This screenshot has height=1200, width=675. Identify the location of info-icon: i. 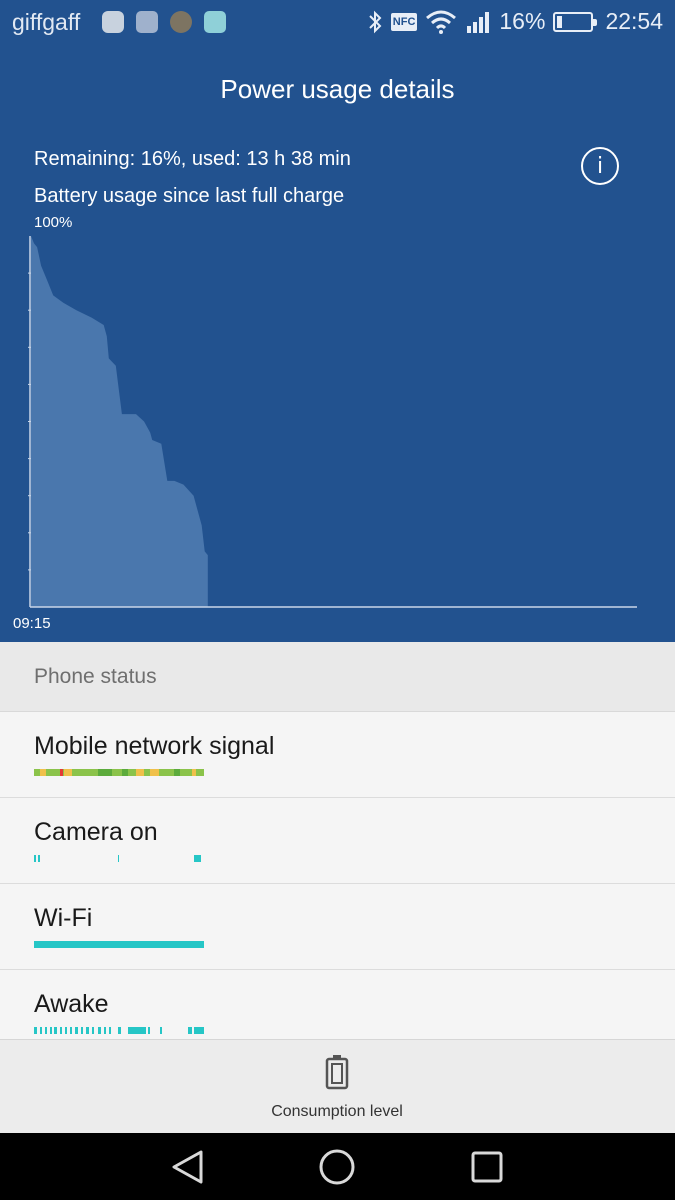
(600, 166).